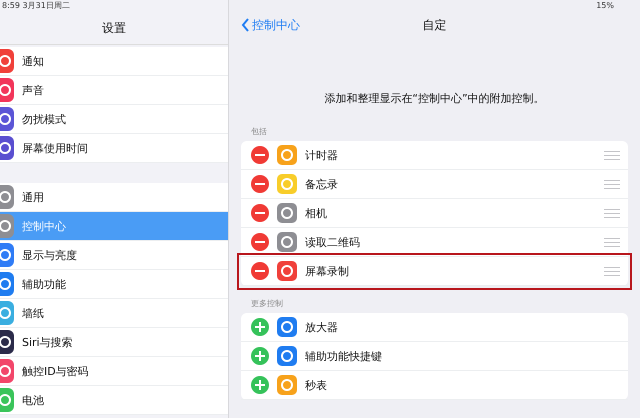 Image resolution: width=640 pixels, height=418 pixels. I want to click on page-title: 自定, so click(435, 25).